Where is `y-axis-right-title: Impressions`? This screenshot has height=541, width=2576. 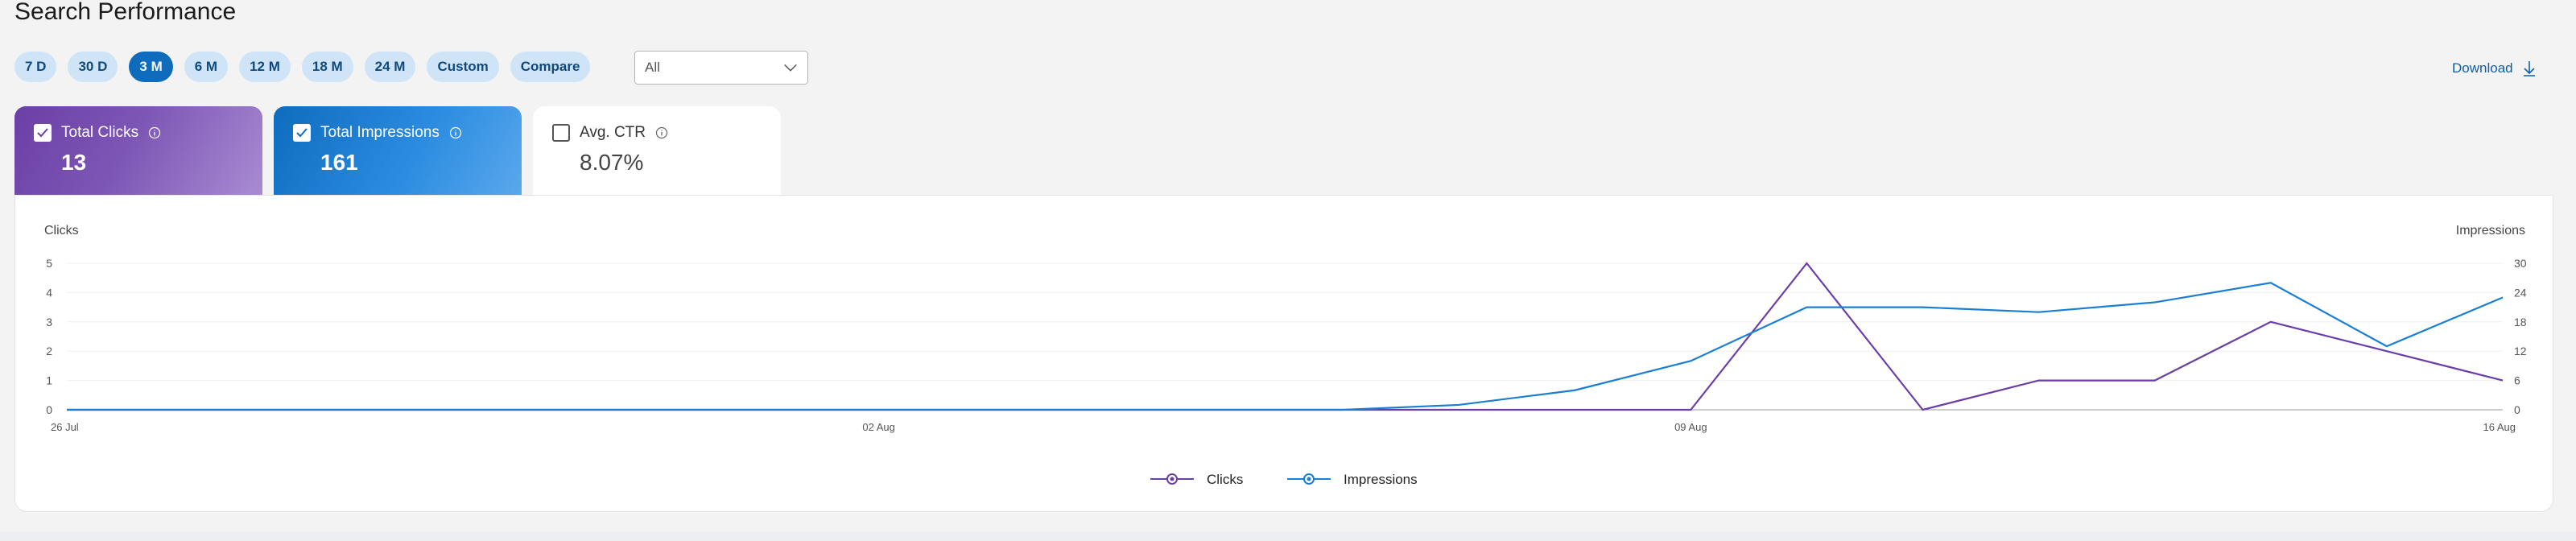 y-axis-right-title: Impressions is located at coordinates (2490, 230).